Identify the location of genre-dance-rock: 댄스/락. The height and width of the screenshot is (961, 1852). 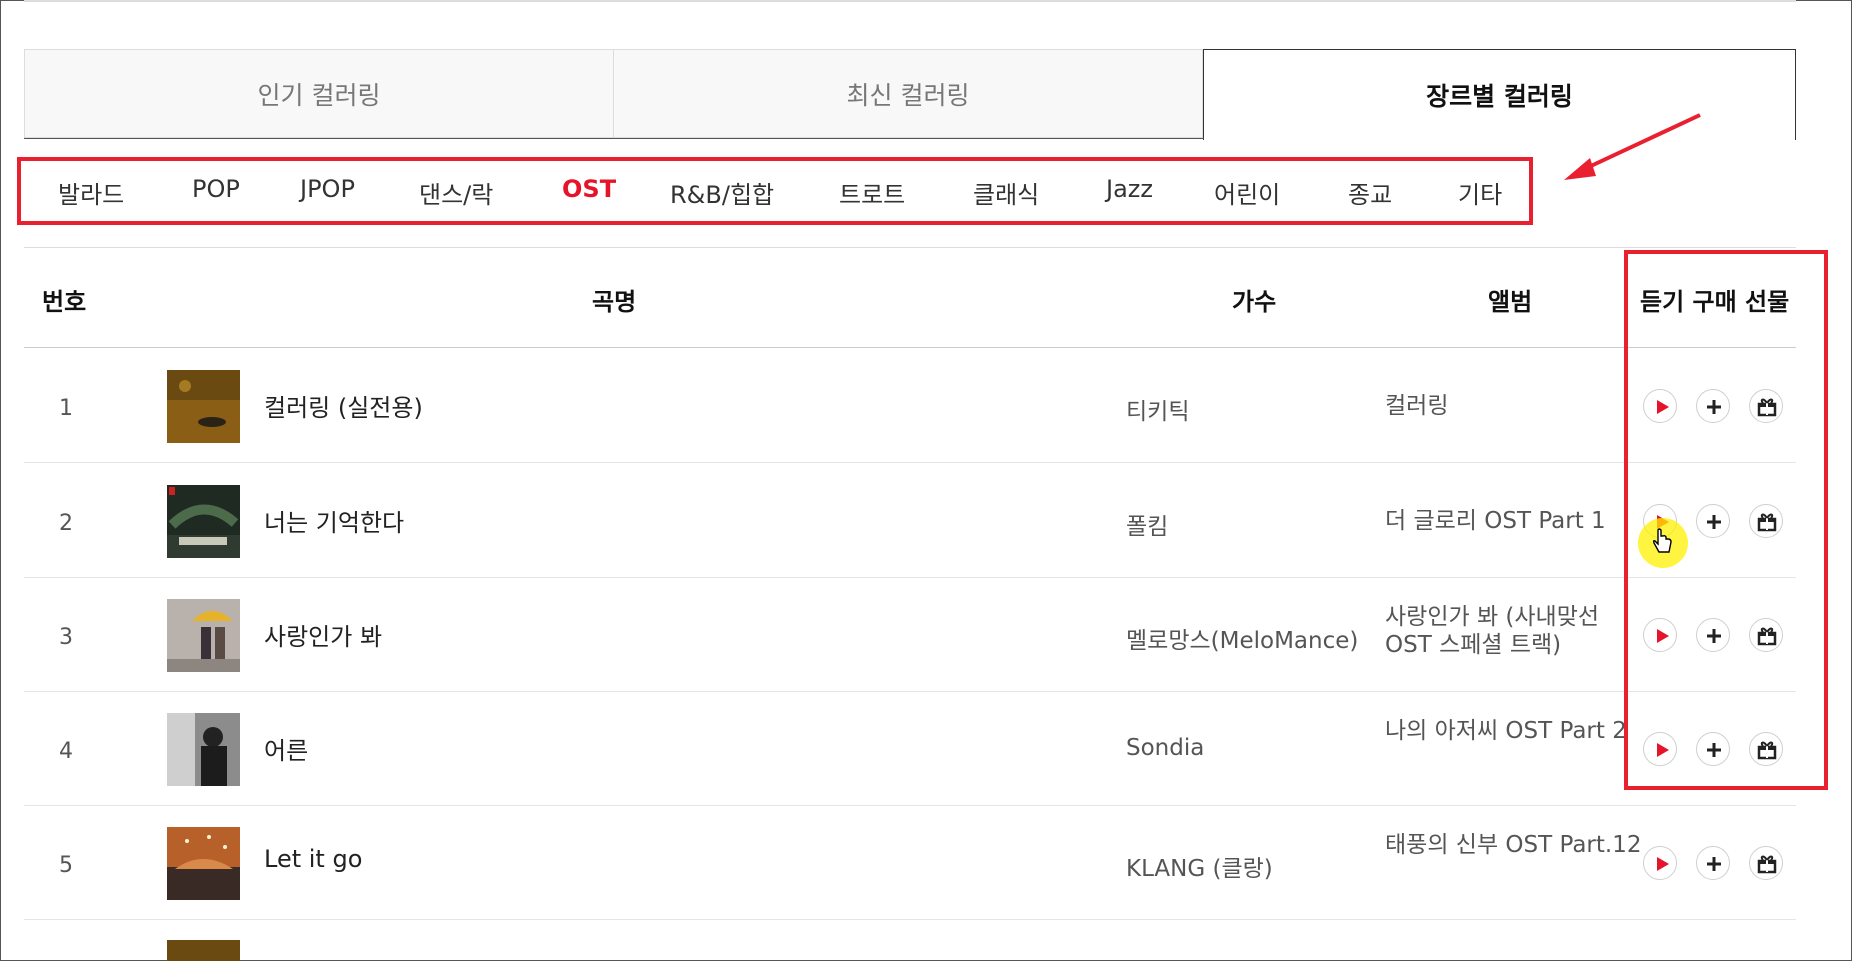
(456, 192).